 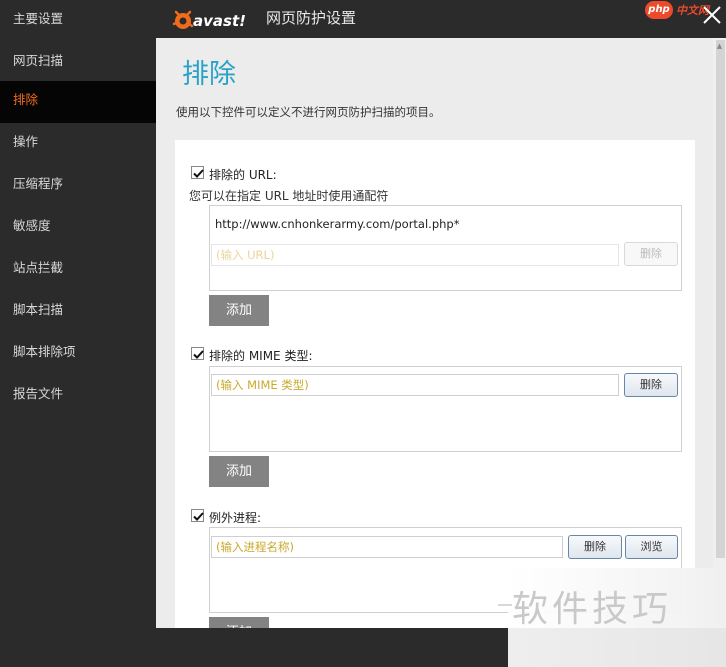 What do you see at coordinates (243, 175) in the screenshot?
I see `url-section-label: 排除的 URL:` at bounding box center [243, 175].